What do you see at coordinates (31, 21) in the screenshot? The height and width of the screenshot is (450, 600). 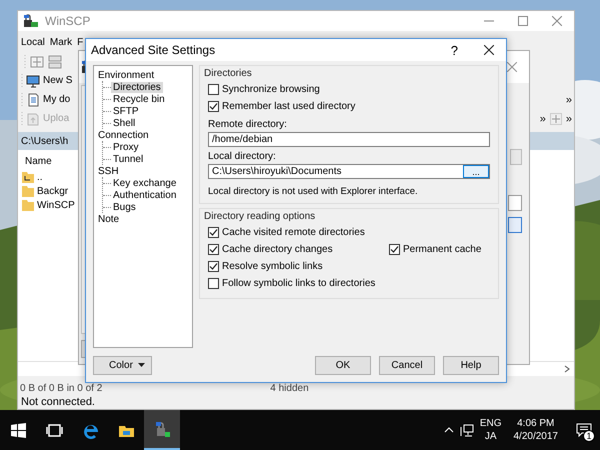 I see `app-icon` at bounding box center [31, 21].